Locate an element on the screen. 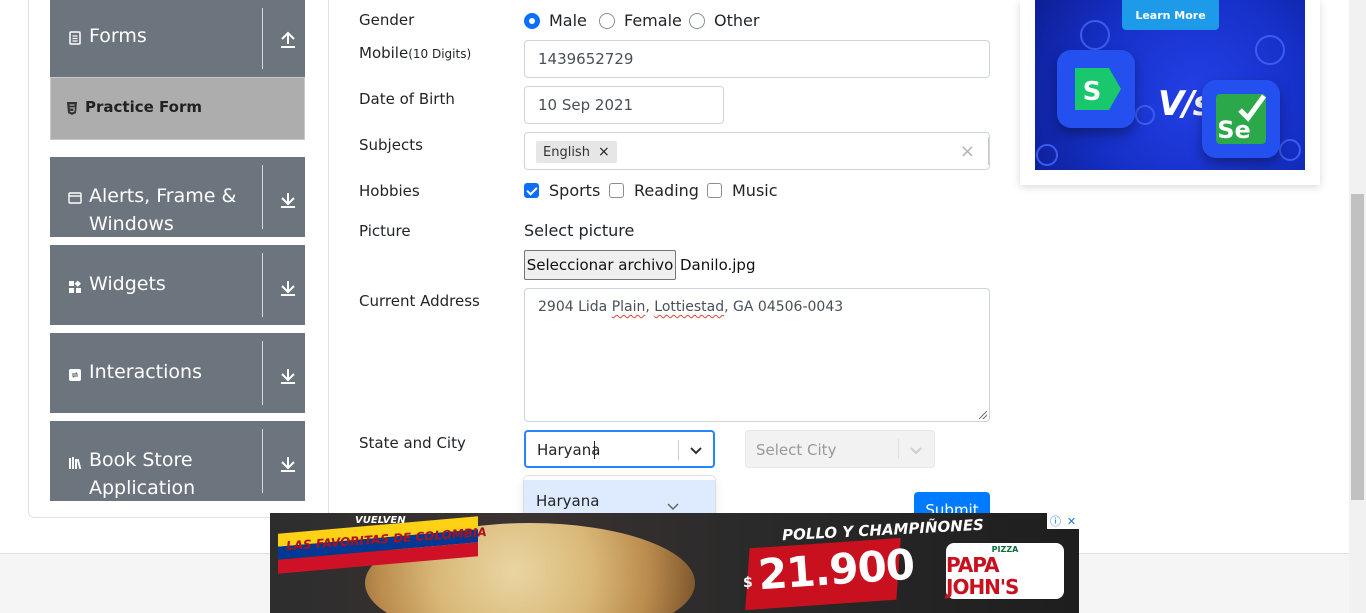 This screenshot has width=1366, height=613. gender-radio-other: Other is located at coordinates (724, 20).